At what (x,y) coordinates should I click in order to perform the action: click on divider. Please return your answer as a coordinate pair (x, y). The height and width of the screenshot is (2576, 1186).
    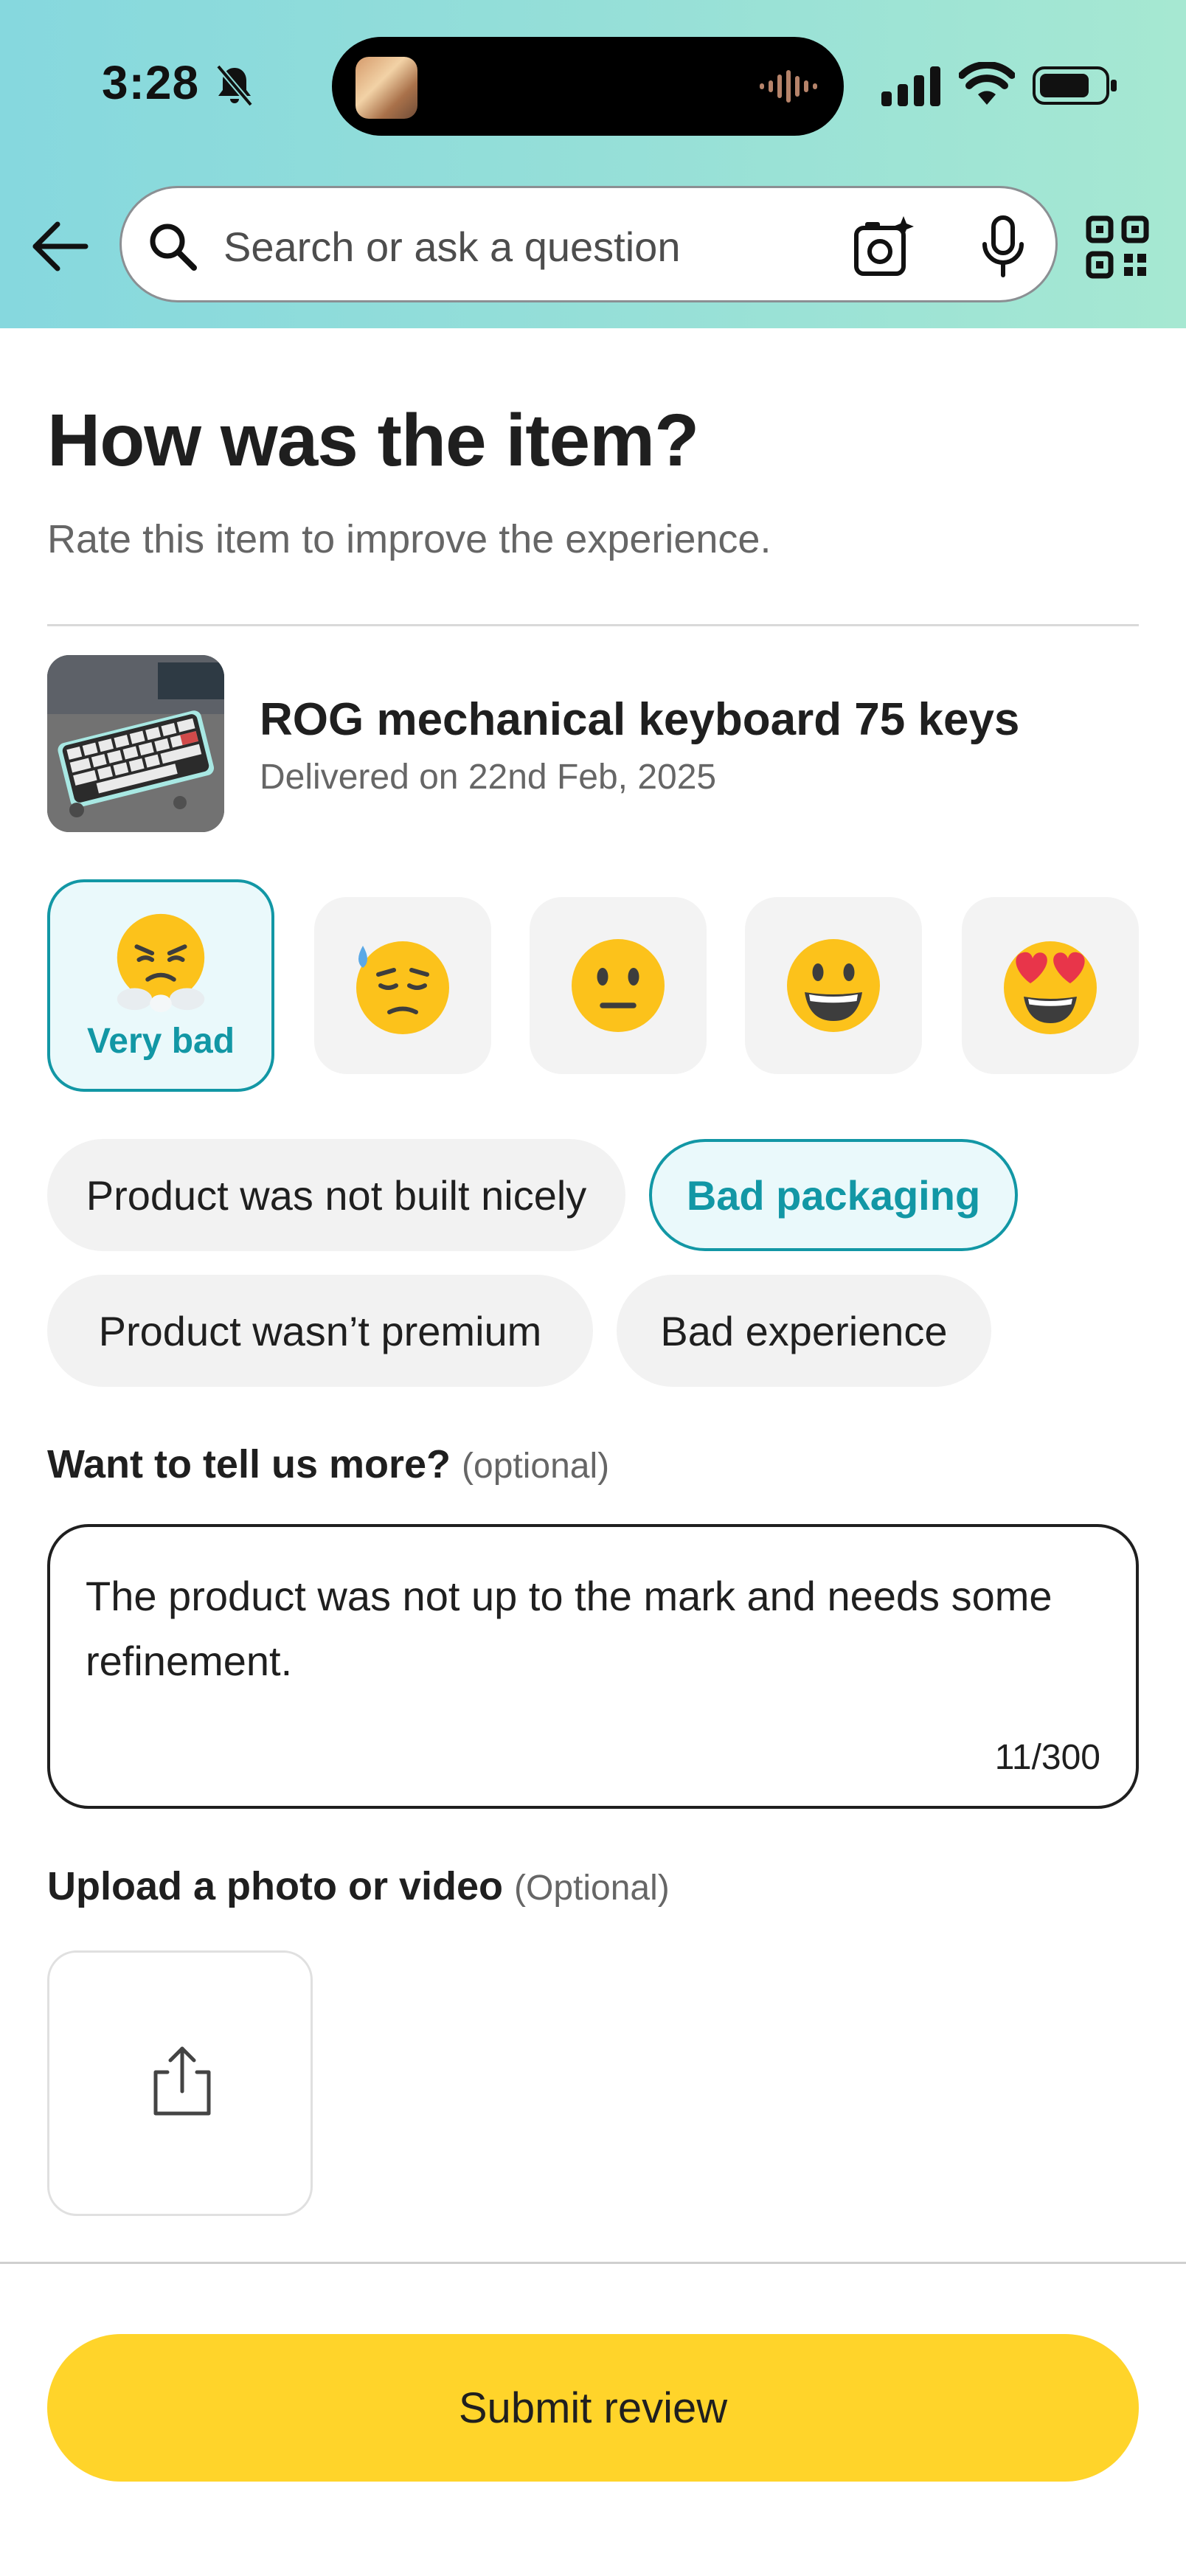
    Looking at the image, I should click on (593, 625).